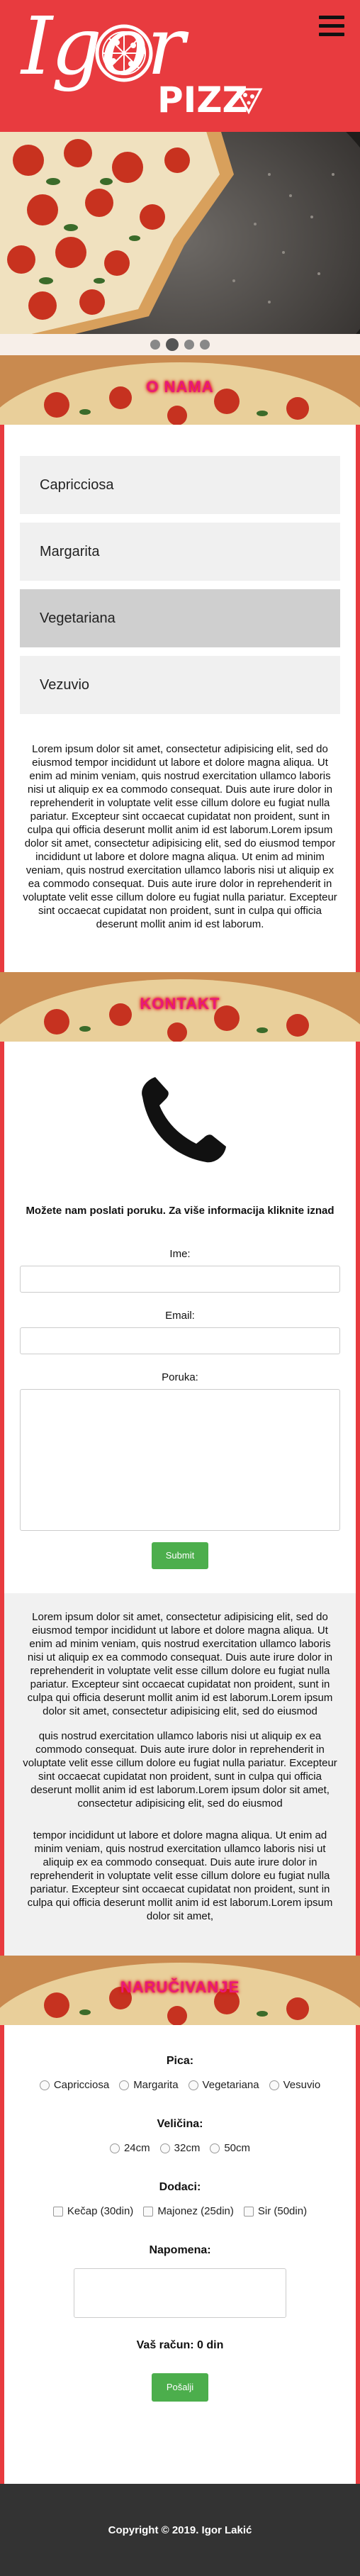  I want to click on carousel-indicators, so click(180, 344).